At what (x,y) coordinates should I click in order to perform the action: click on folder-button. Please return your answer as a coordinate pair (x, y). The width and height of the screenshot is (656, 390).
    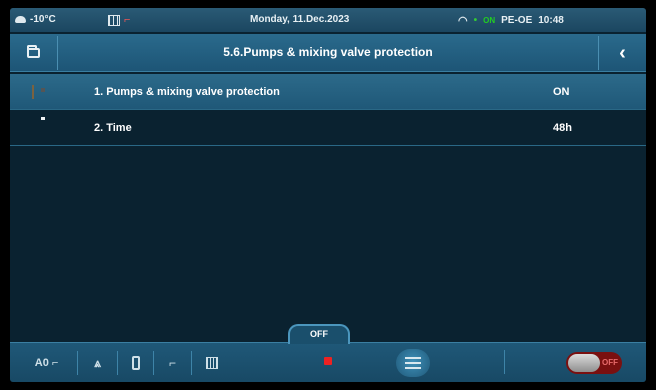
    Looking at the image, I should click on (34, 53).